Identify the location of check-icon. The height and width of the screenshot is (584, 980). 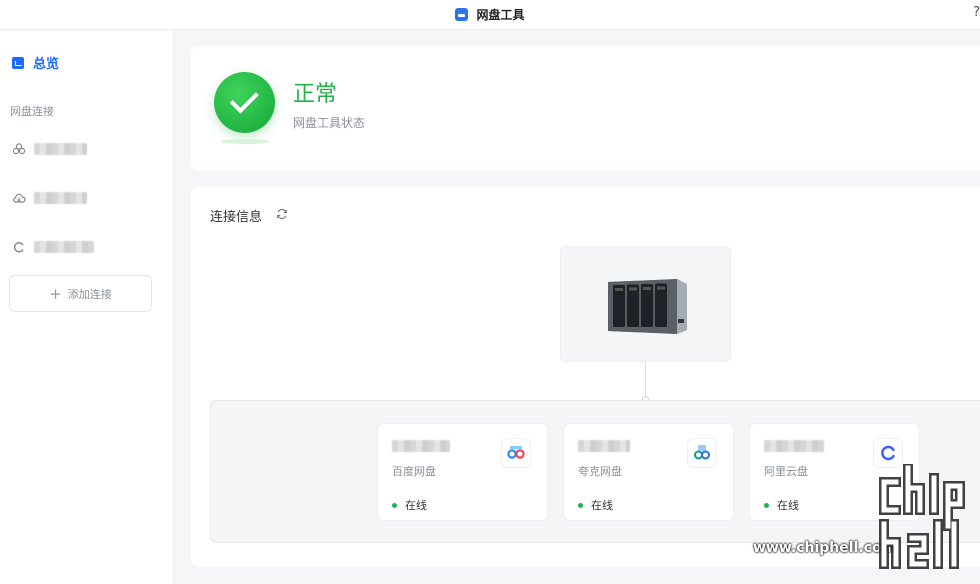
(244, 102).